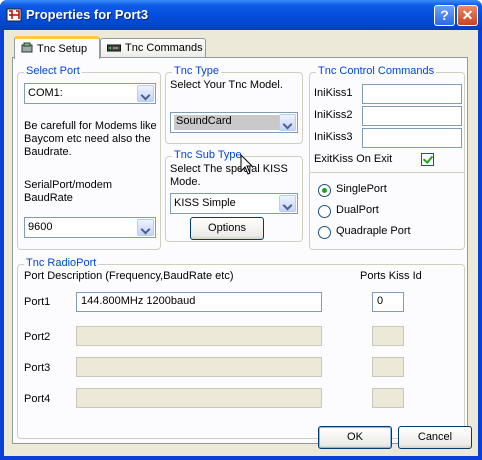  I want to click on port3-description-input, so click(199, 367).